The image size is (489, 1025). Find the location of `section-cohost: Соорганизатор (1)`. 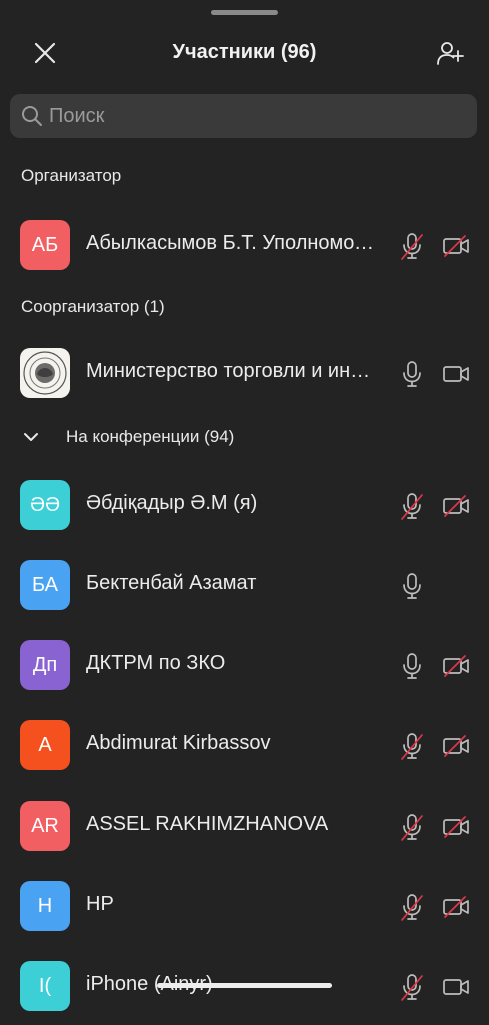

section-cohost: Соорганизатор (1) is located at coordinates (93, 306).